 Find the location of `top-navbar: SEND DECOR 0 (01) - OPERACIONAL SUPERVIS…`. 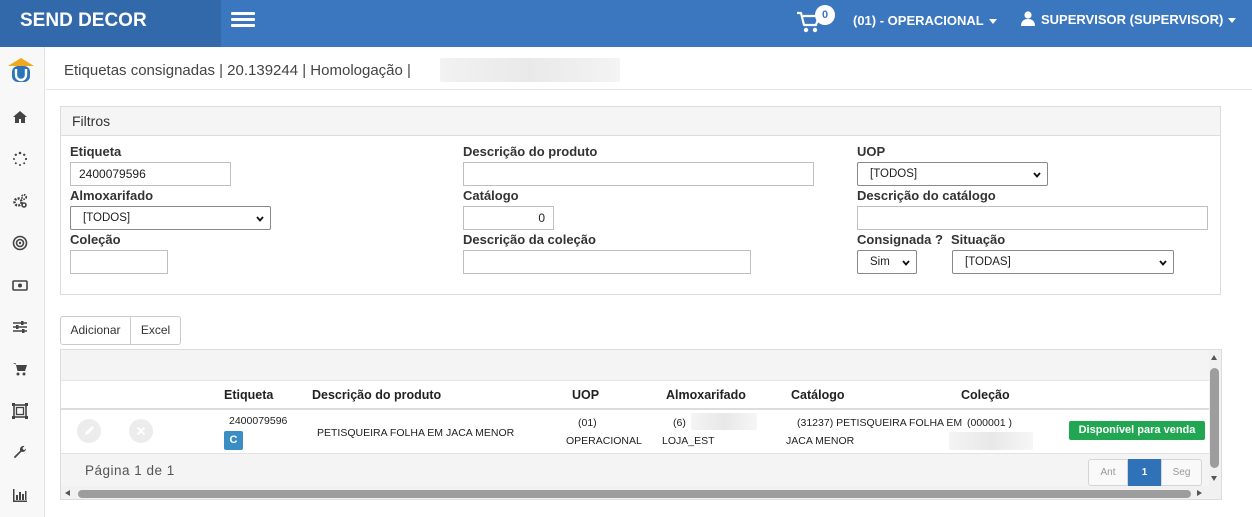

top-navbar: SEND DECOR 0 (01) - OPERACIONAL SUPERVIS… is located at coordinates (626, 23).